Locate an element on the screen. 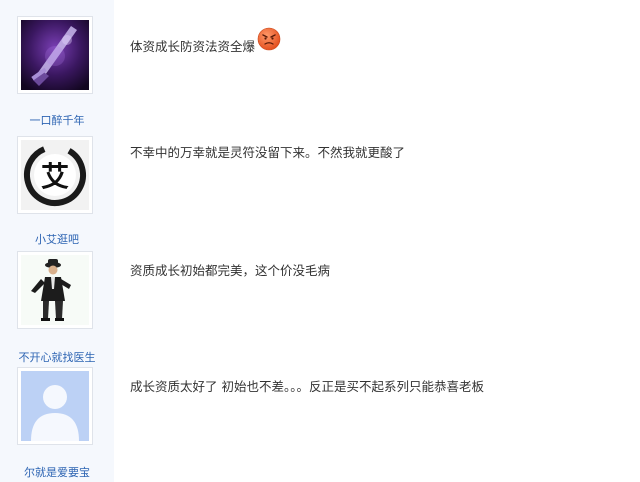  ink-calligraphy-ai-avatar-icon: 艾 is located at coordinates (55, 175).